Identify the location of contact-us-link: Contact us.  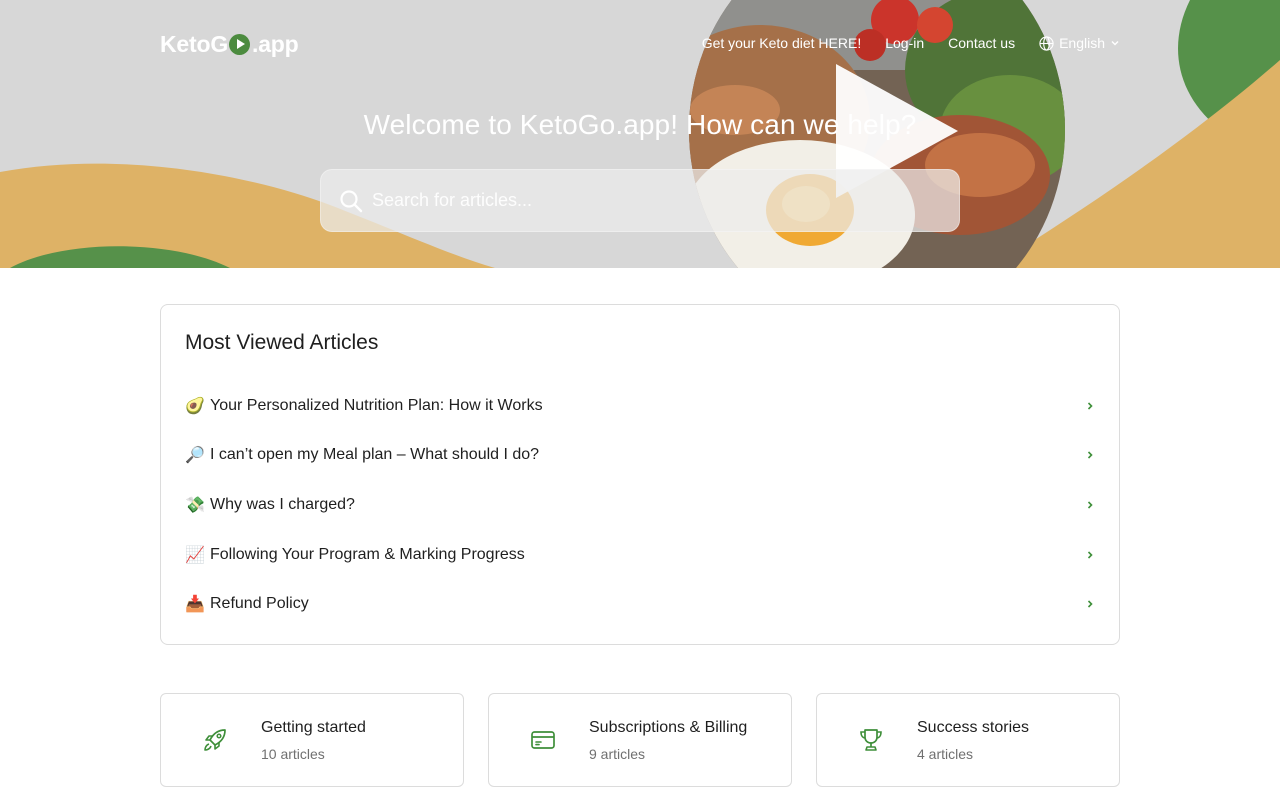
(981, 43).